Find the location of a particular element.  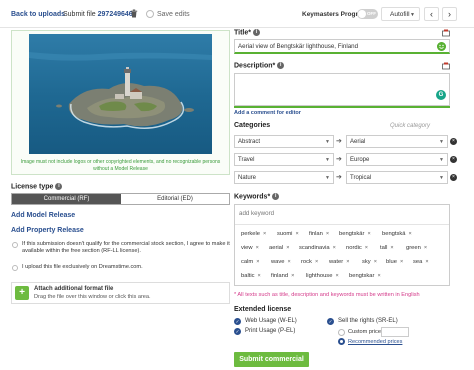

arrow-right-icon: ➔ is located at coordinates (339, 141).